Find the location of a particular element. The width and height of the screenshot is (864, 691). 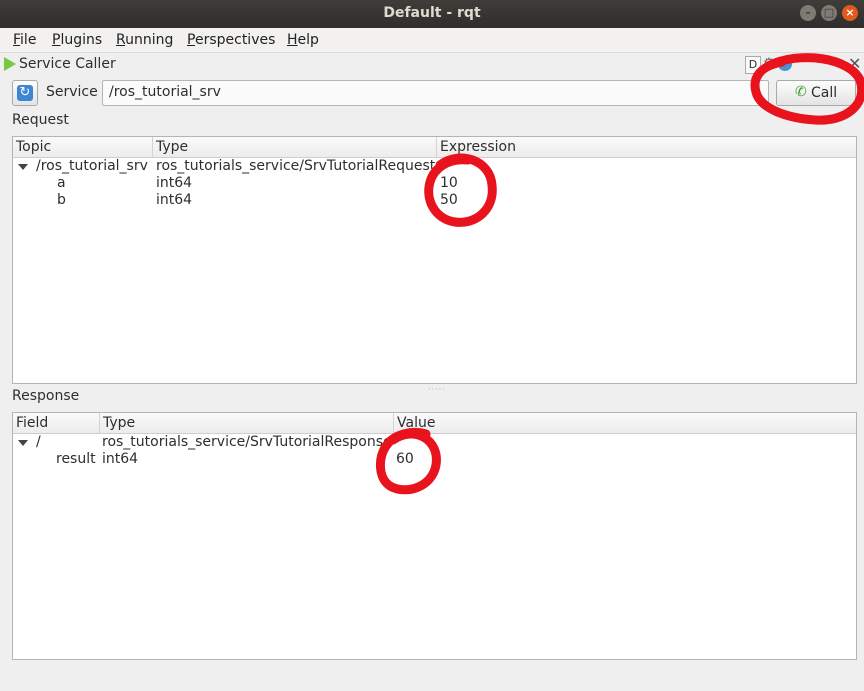

refresh-icon: ↻ is located at coordinates (25, 93).